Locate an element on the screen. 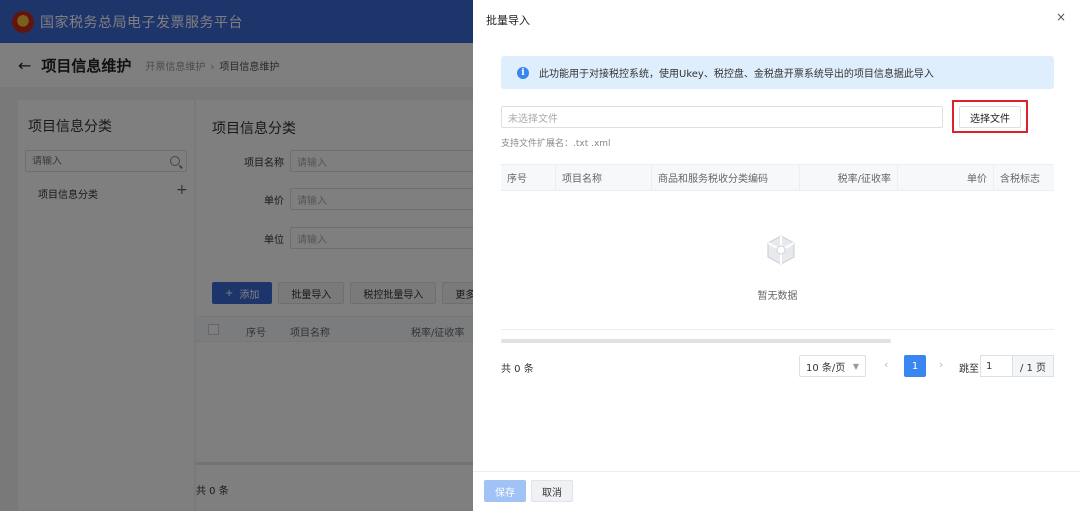  empty-data-text: 暂无数据 is located at coordinates (777, 296).